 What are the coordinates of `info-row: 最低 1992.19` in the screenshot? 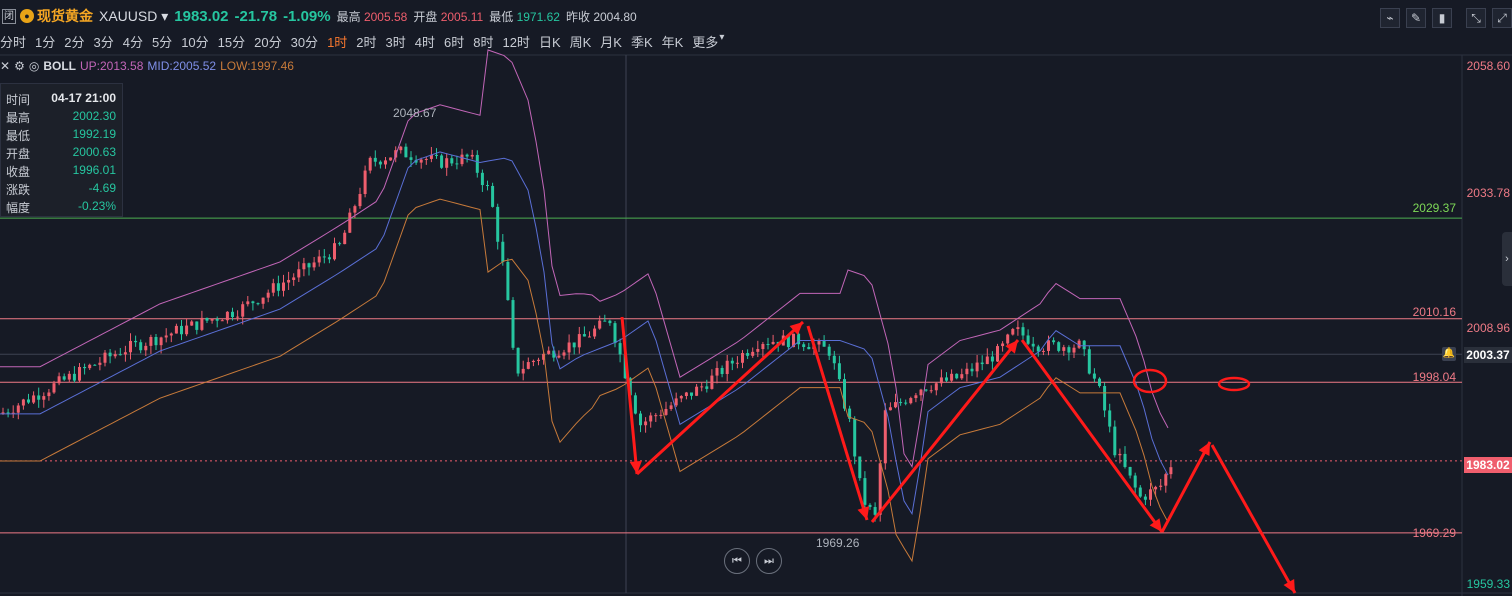 It's located at (61, 136).